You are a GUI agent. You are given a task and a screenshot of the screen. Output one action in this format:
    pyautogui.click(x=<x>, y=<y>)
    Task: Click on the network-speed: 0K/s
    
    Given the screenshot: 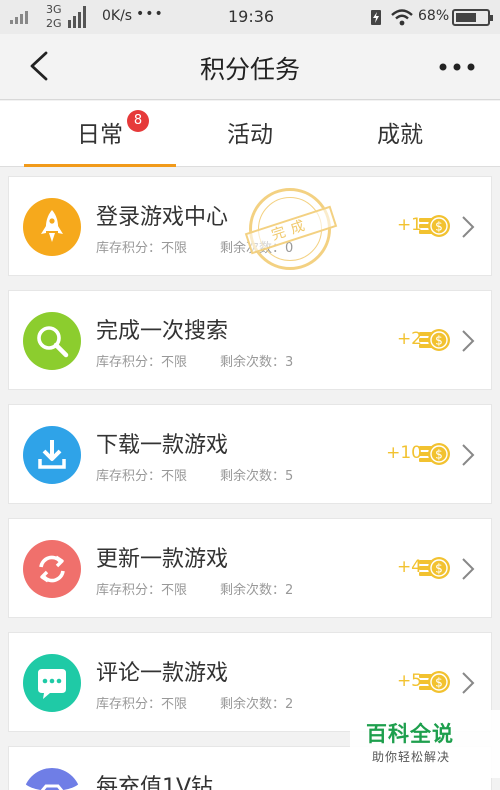 What is the action you would take?
    pyautogui.click(x=117, y=16)
    